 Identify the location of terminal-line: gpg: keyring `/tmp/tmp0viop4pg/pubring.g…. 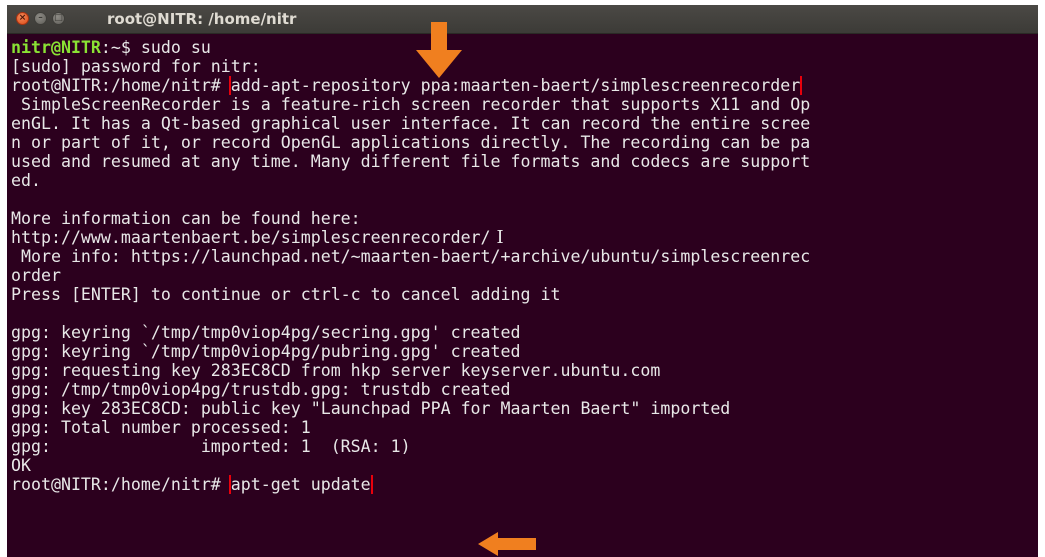
(266, 351).